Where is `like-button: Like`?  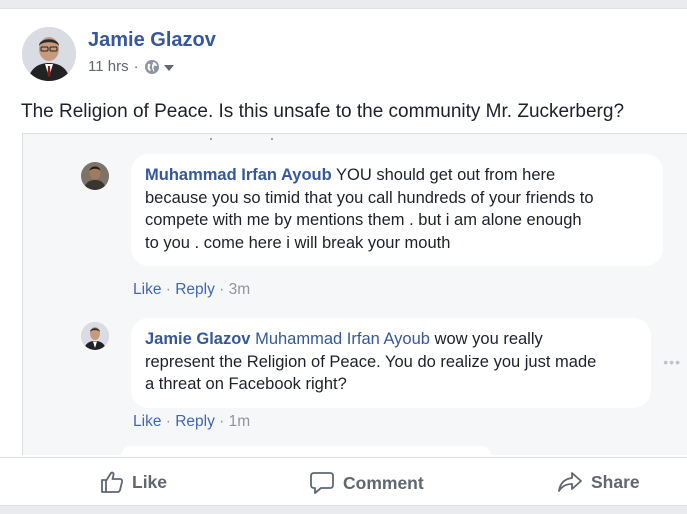 like-button: Like is located at coordinates (133, 482).